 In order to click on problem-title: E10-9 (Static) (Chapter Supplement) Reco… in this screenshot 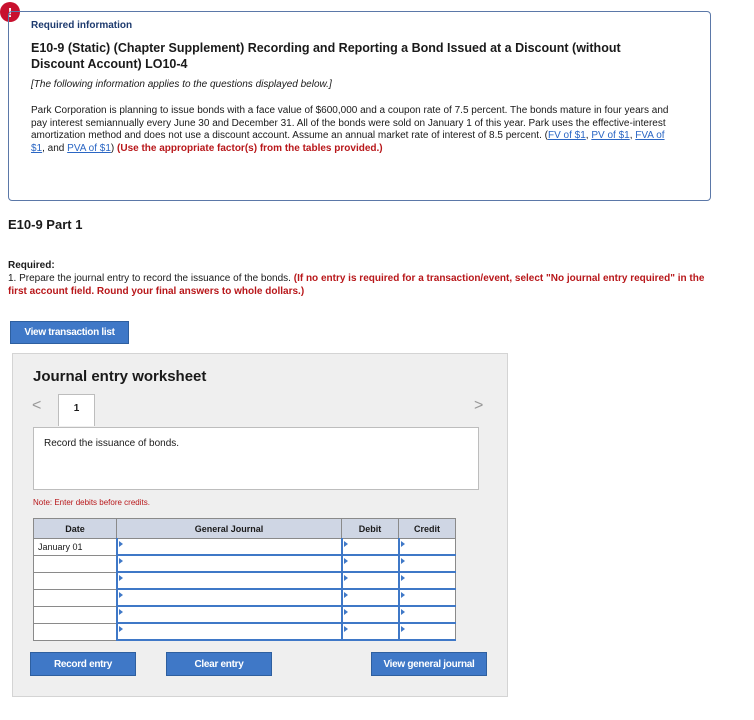, I will do `click(326, 56)`.